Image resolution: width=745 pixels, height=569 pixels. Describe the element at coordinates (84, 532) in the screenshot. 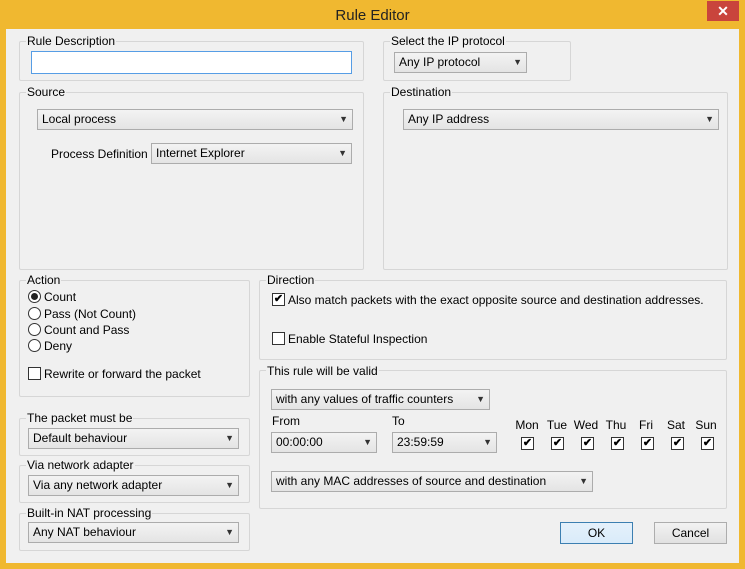

I see `nat-value: Any NAT behaviour` at that location.